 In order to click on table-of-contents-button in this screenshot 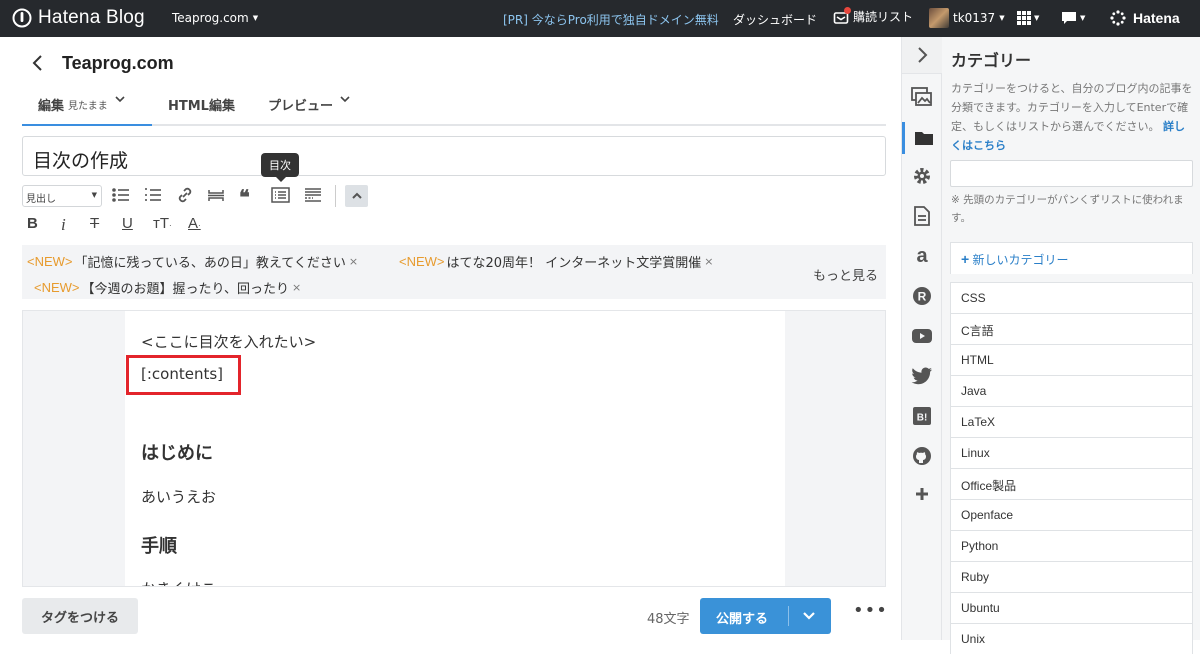, I will do `click(280, 195)`.